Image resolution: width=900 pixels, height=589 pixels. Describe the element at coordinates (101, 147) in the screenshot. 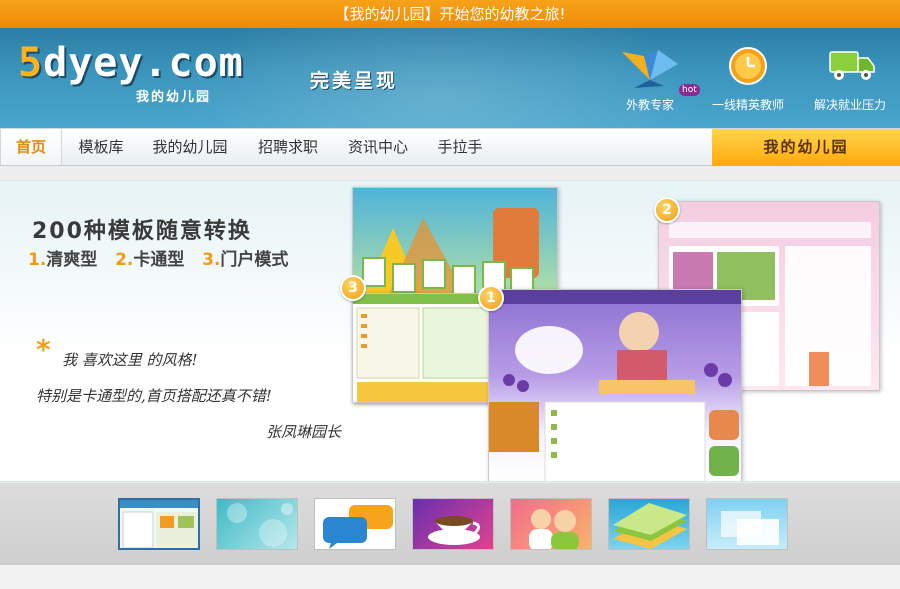

I see `nav-item-templates: 模板库` at that location.